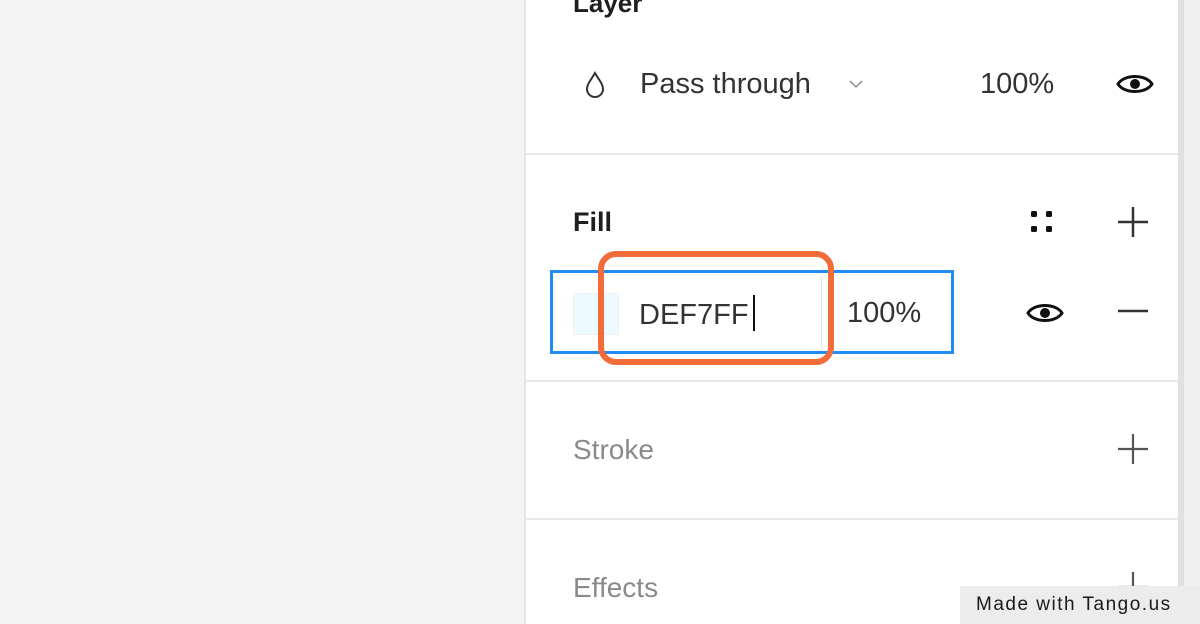 The width and height of the screenshot is (1200, 624). Describe the element at coordinates (616, 587) in the screenshot. I see `effects-section-title: Effects` at that location.